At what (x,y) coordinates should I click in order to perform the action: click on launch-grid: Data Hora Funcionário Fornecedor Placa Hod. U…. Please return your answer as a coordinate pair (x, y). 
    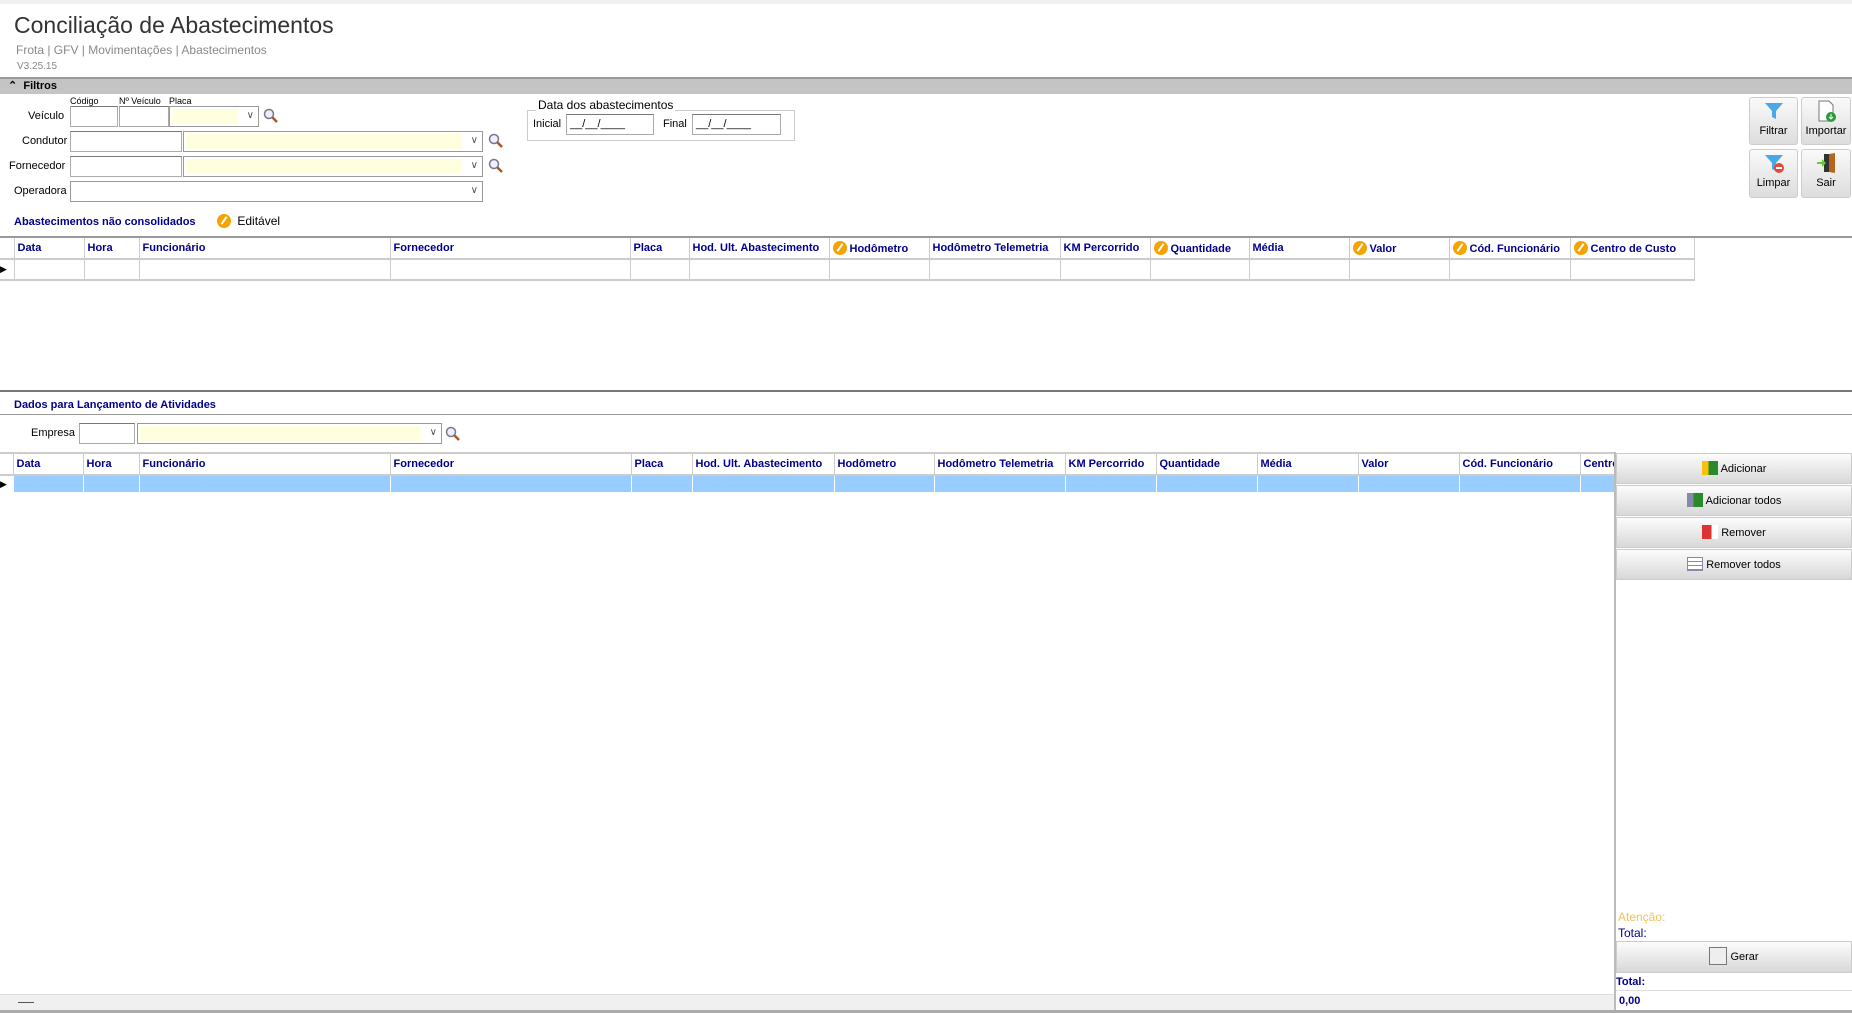
    Looking at the image, I should click on (807, 473).